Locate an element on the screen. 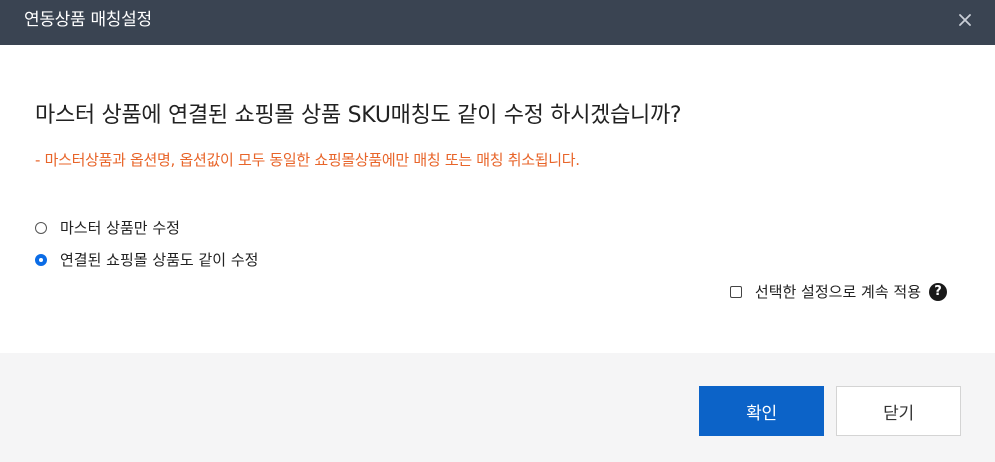 The image size is (995, 462). dialog-header: 연동상품 매칭설정 is located at coordinates (497, 22).